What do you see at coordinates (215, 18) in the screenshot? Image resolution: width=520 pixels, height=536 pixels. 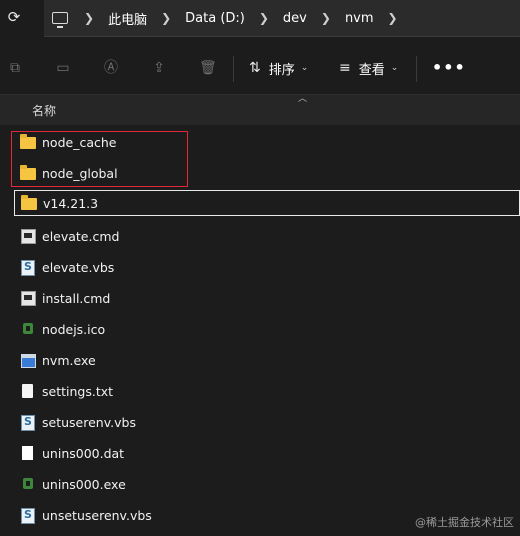 I see `breadcrumb-drive: Data (D:)` at bounding box center [215, 18].